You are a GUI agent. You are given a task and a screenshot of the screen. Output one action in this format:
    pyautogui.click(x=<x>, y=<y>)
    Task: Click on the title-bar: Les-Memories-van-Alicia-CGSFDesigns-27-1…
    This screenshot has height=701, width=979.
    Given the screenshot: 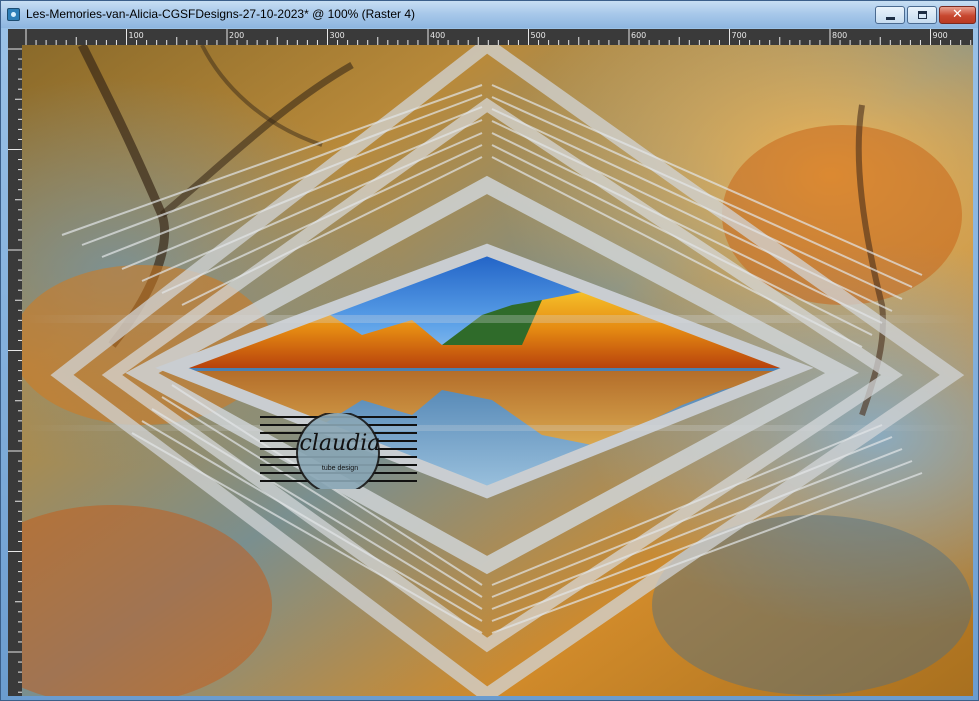 What is the action you would take?
    pyautogui.click(x=489, y=14)
    